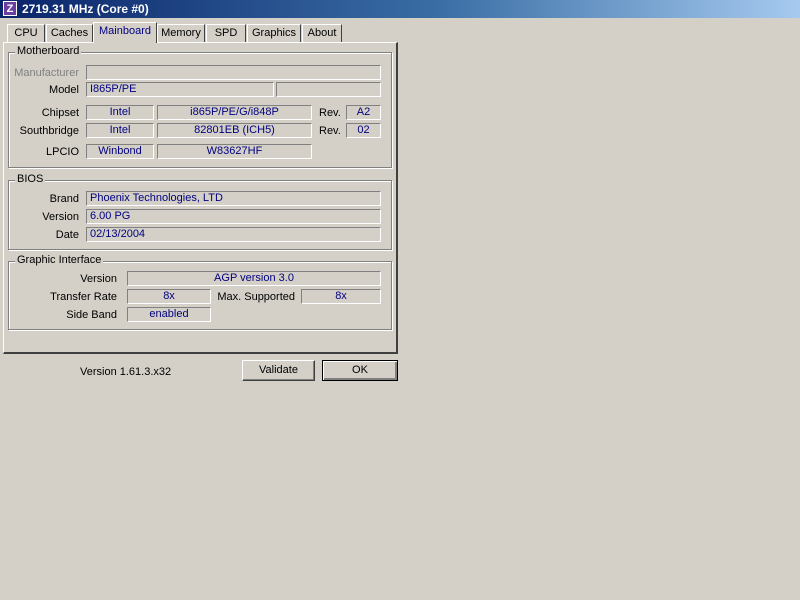 The height and width of the screenshot is (600, 800). I want to click on lpcio-label: LPCIO, so click(62, 152).